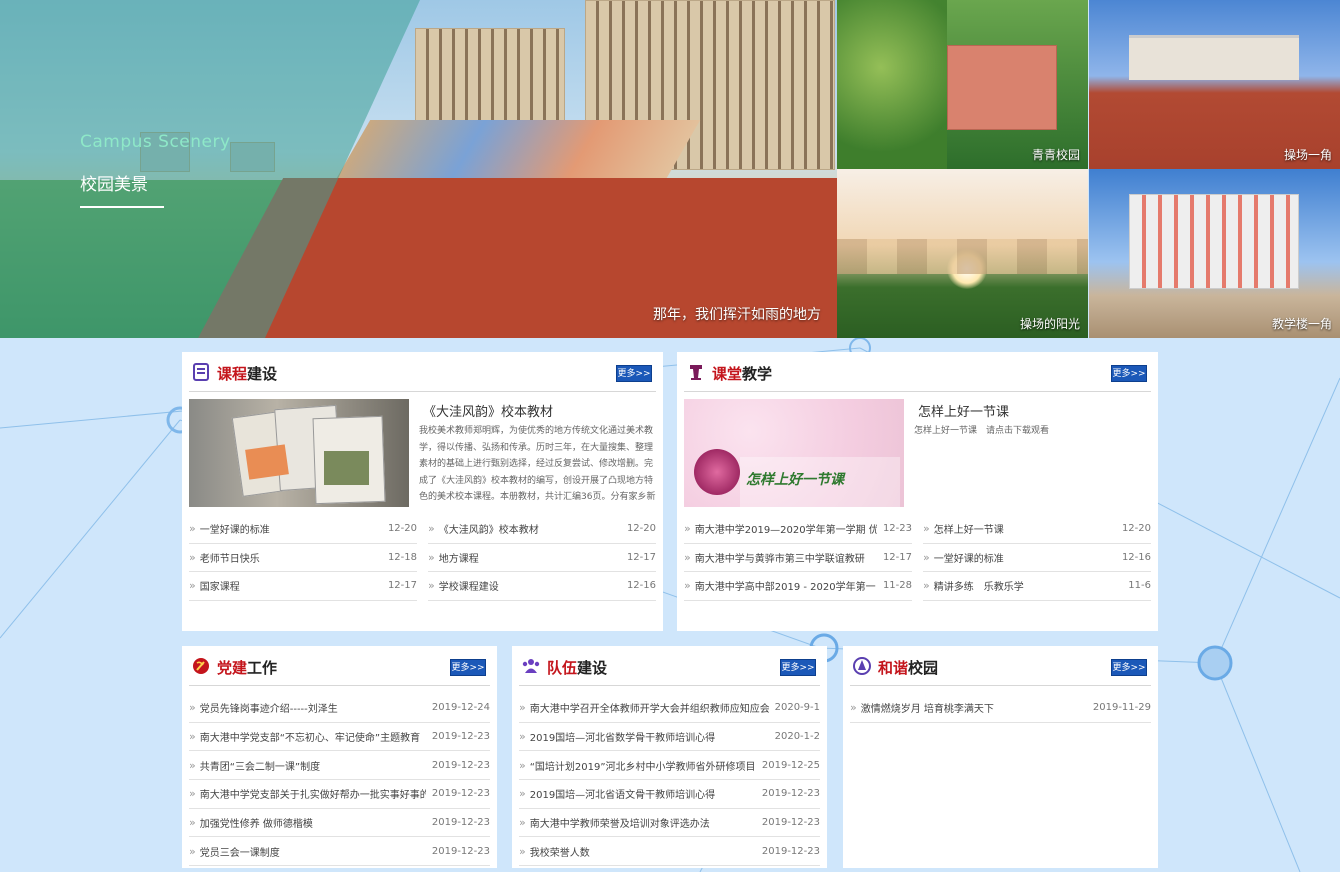  I want to click on panel-title: 课程建设, so click(247, 374).